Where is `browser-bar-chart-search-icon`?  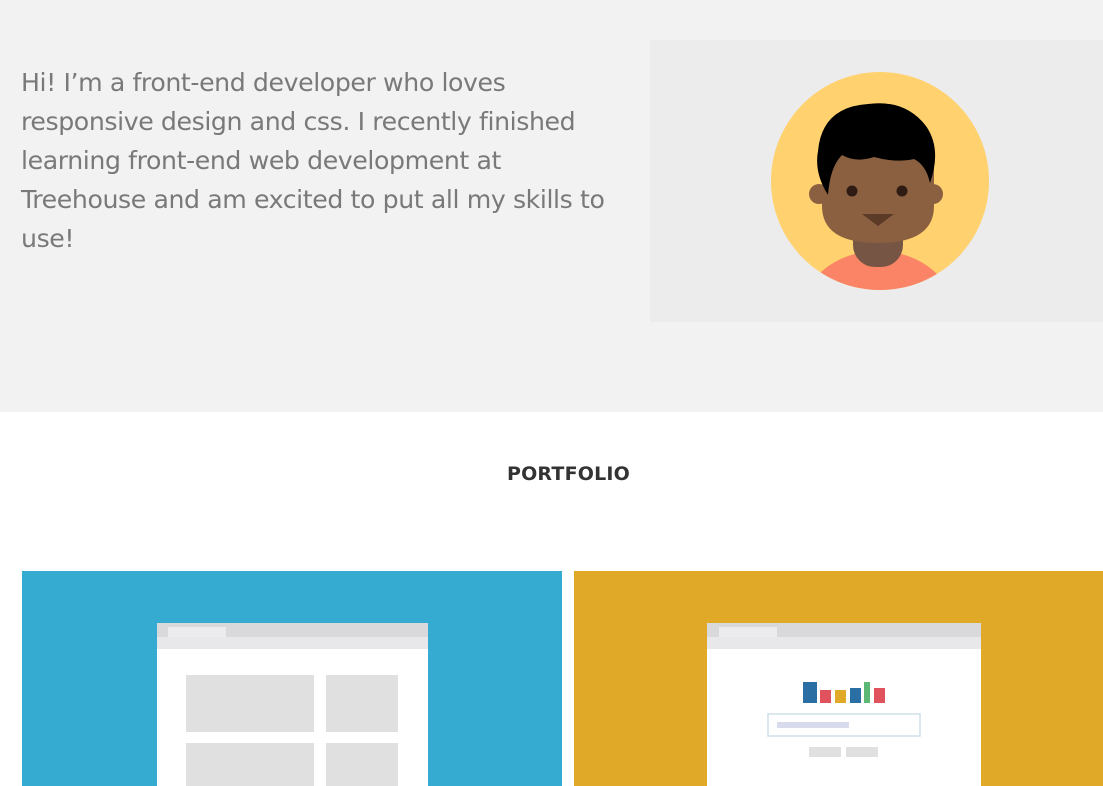
browser-bar-chart-search-icon is located at coordinates (844, 704).